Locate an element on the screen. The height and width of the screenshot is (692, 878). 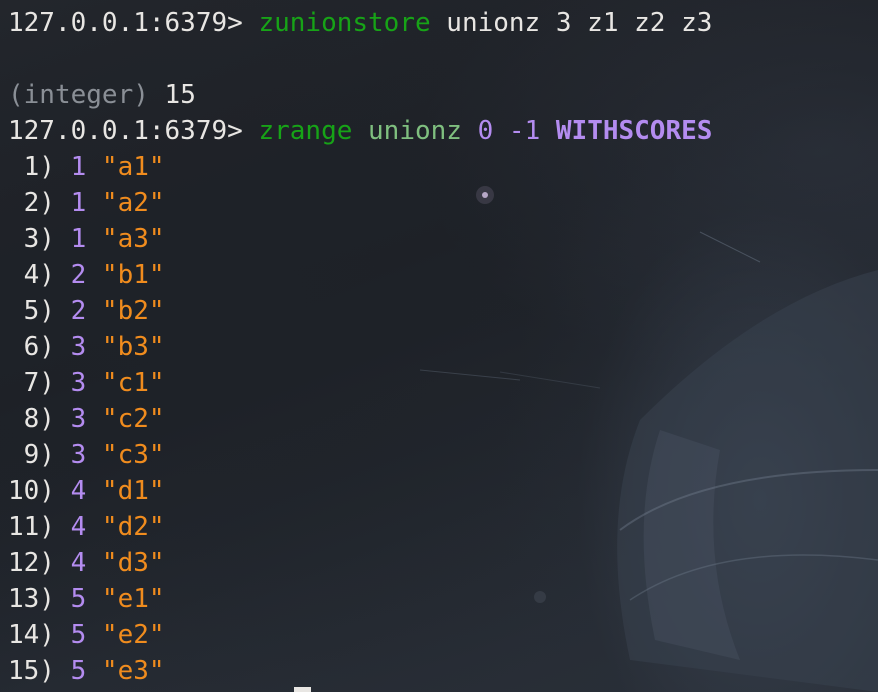
row-member: "b2" is located at coordinates (125, 311).